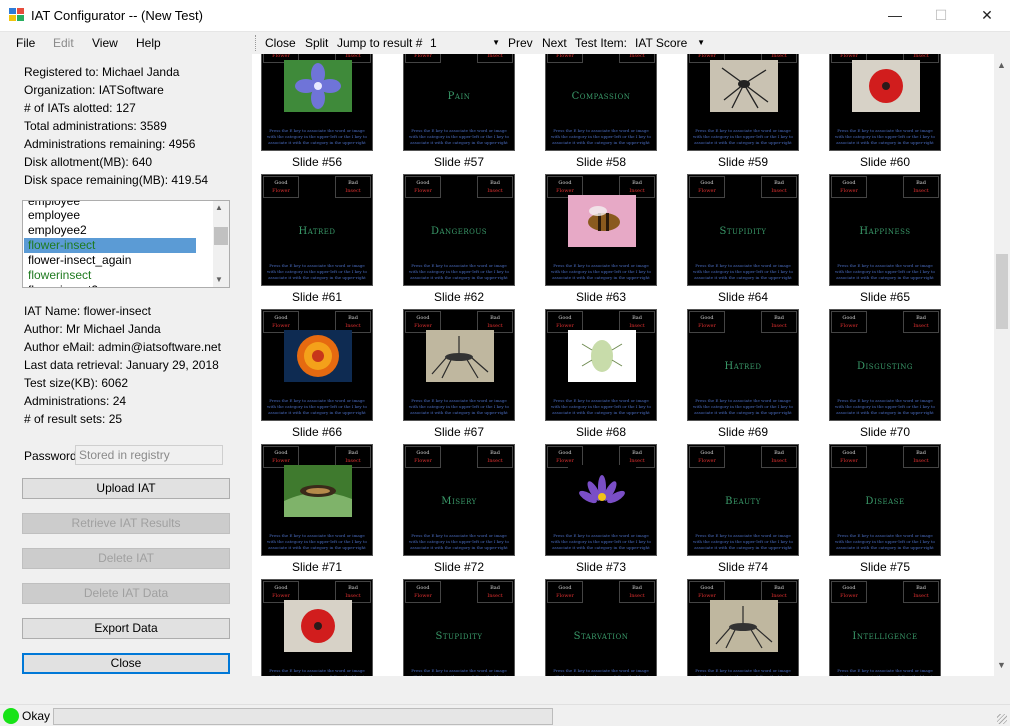  What do you see at coordinates (895, 15) in the screenshot?
I see `minimize-button: —` at bounding box center [895, 15].